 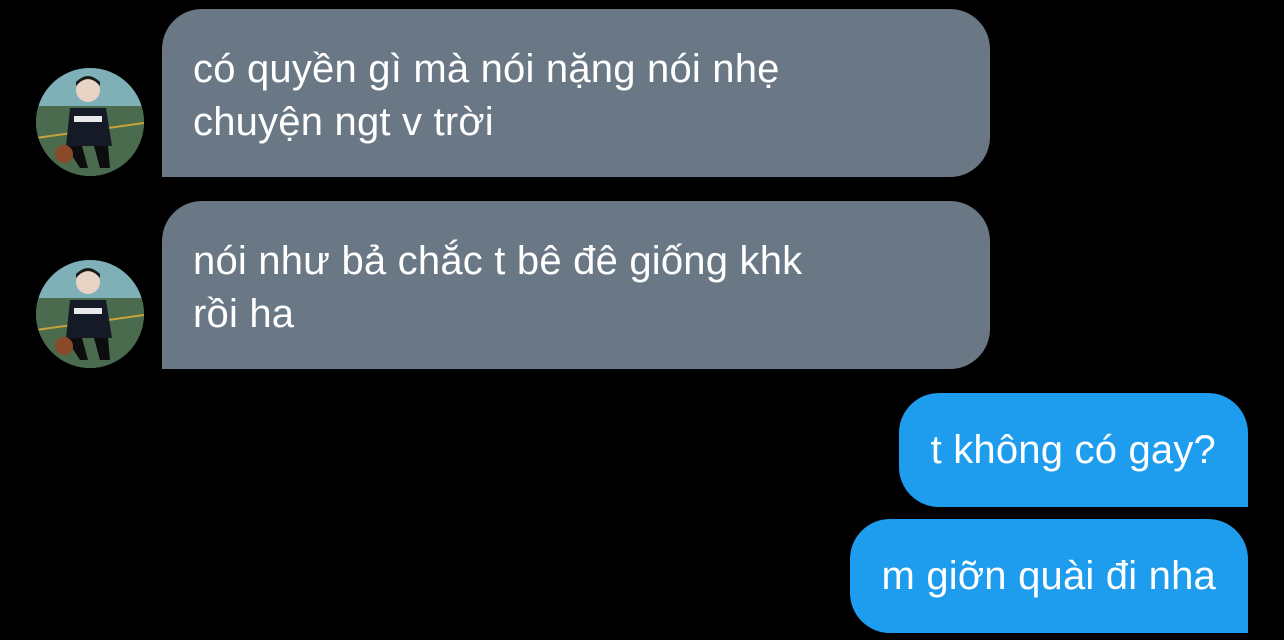 What do you see at coordinates (244, 314) in the screenshot?
I see `message-text-line: rồi ha` at bounding box center [244, 314].